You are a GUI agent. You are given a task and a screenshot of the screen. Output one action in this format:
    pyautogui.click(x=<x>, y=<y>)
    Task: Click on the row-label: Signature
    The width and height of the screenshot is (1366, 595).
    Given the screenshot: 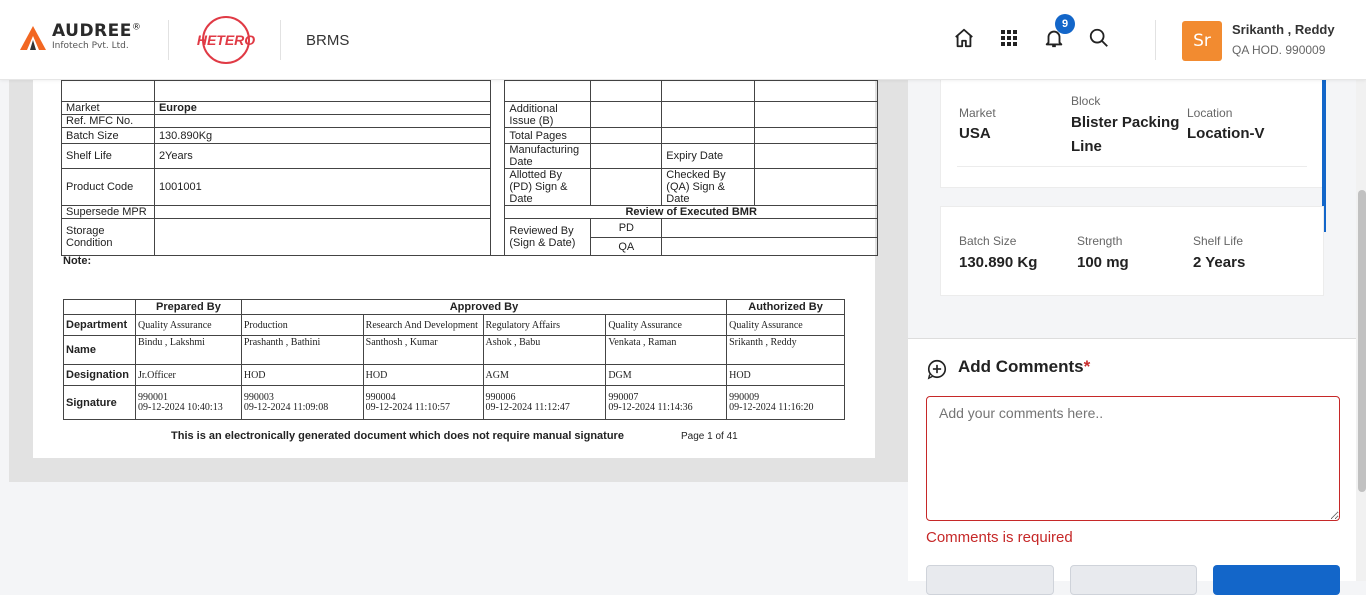 What is the action you would take?
    pyautogui.click(x=99, y=402)
    